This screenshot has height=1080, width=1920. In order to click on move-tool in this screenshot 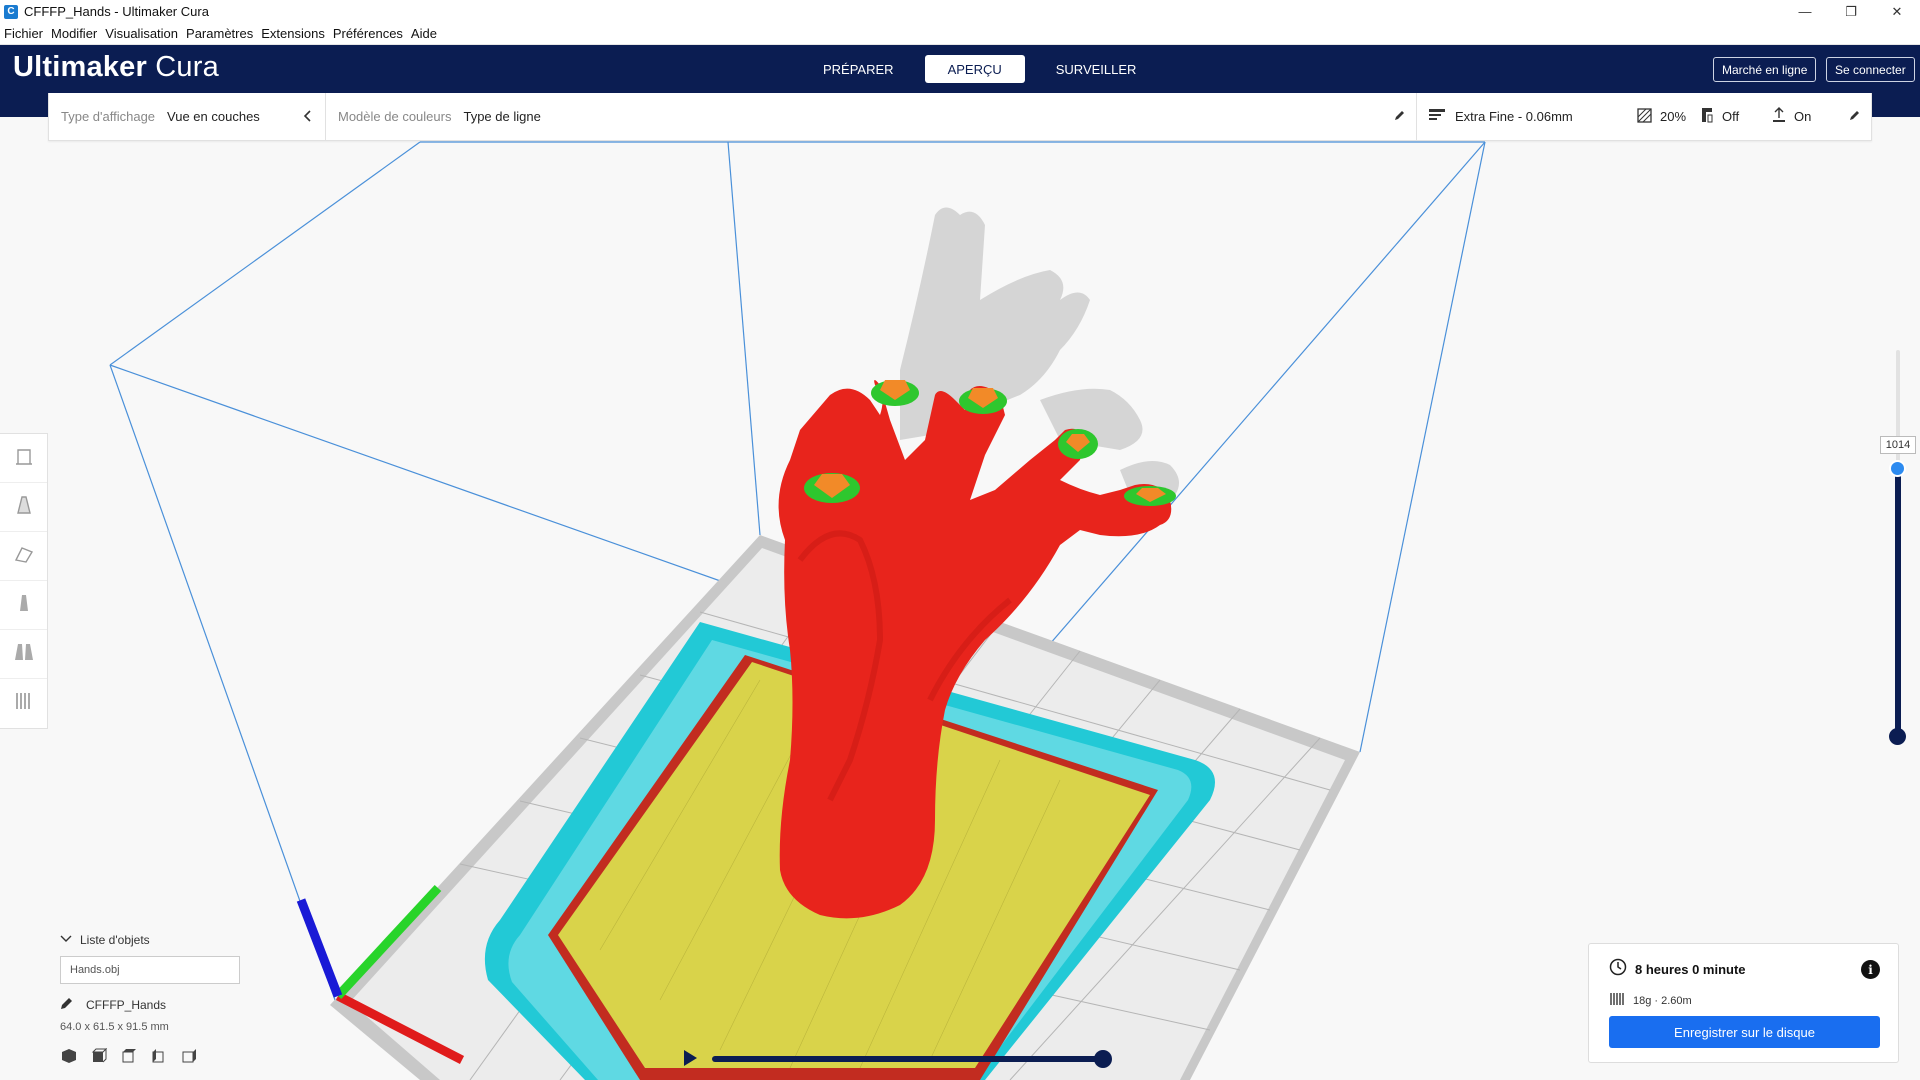, I will do `click(23, 458)`.